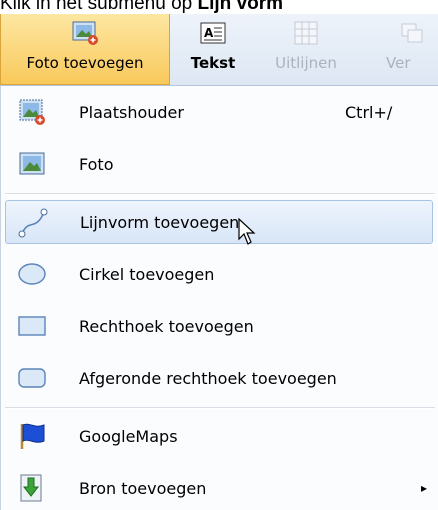 The image size is (438, 510). I want to click on download-arrow-icon, so click(32, 488).